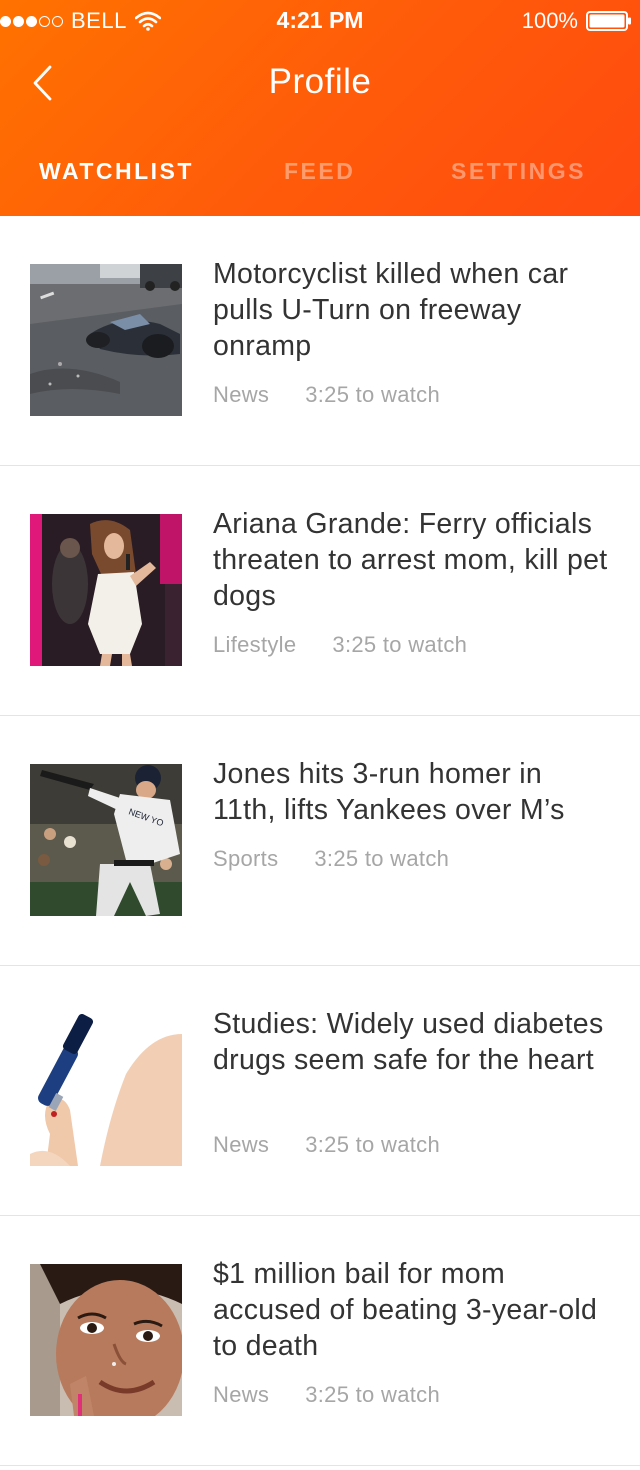 The height and width of the screenshot is (1470, 640). What do you see at coordinates (255, 644) in the screenshot?
I see `item-category: Lifestyle` at bounding box center [255, 644].